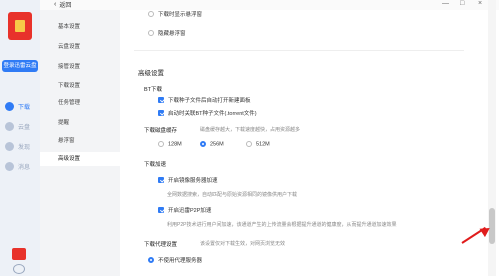 The width and height of the screenshot is (499, 276). I want to click on rail-item-label: 下载, so click(24, 107).